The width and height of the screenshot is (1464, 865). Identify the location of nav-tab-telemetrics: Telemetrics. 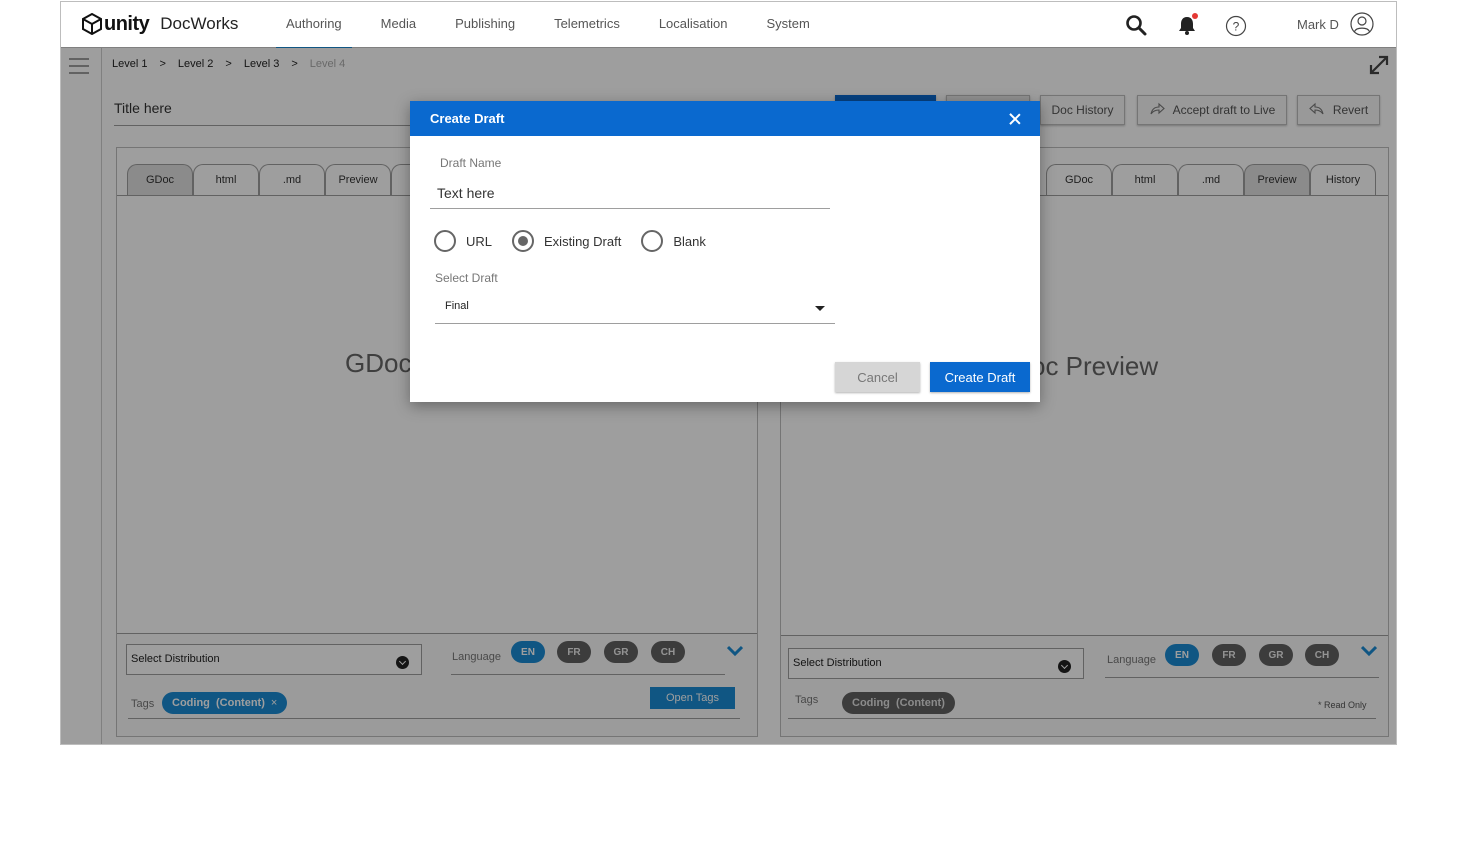
(587, 25).